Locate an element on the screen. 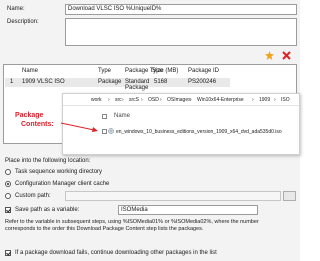  browse-button is located at coordinates (289, 196).